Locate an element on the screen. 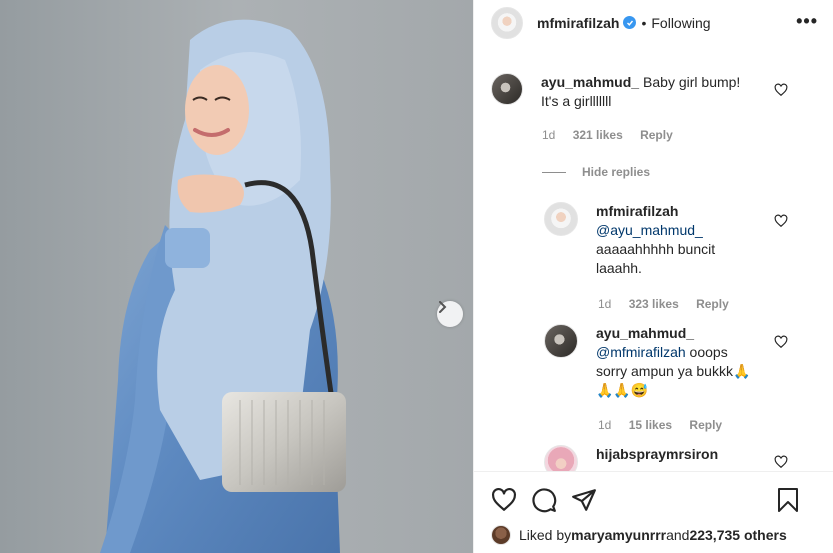 The image size is (833, 553). comment-likes: 321 likes is located at coordinates (598, 135).